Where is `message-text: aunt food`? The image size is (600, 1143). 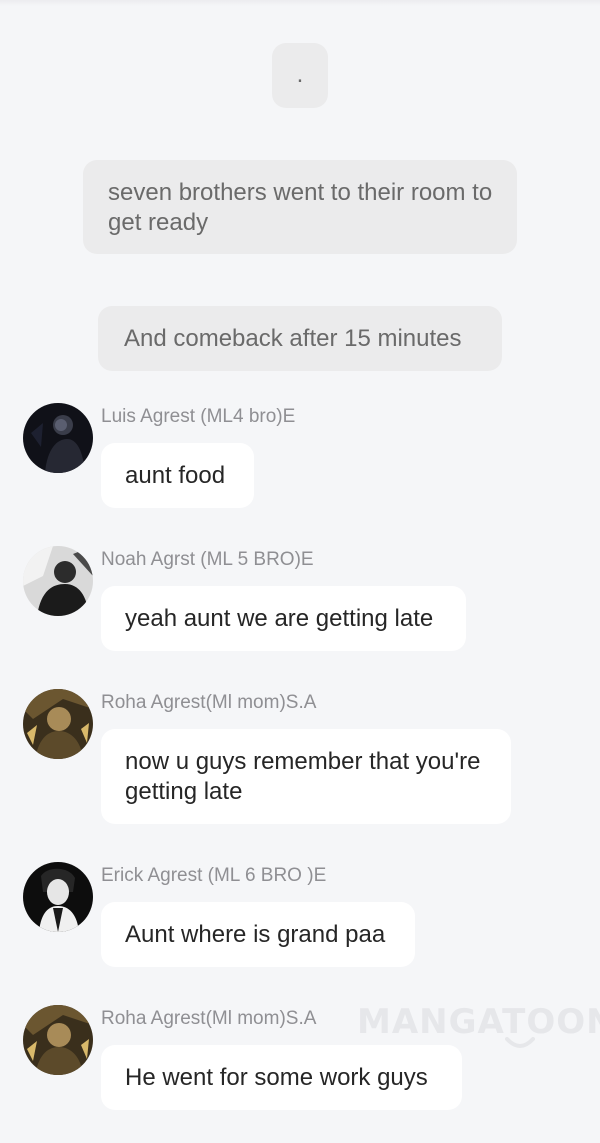
message-text: aunt food is located at coordinates (175, 475).